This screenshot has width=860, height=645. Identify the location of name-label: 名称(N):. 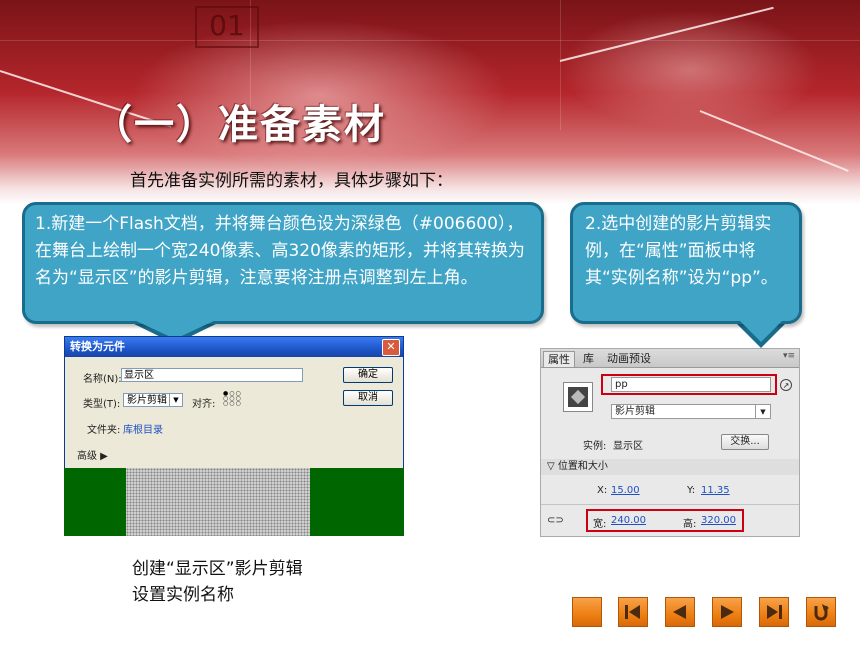
(102, 379).